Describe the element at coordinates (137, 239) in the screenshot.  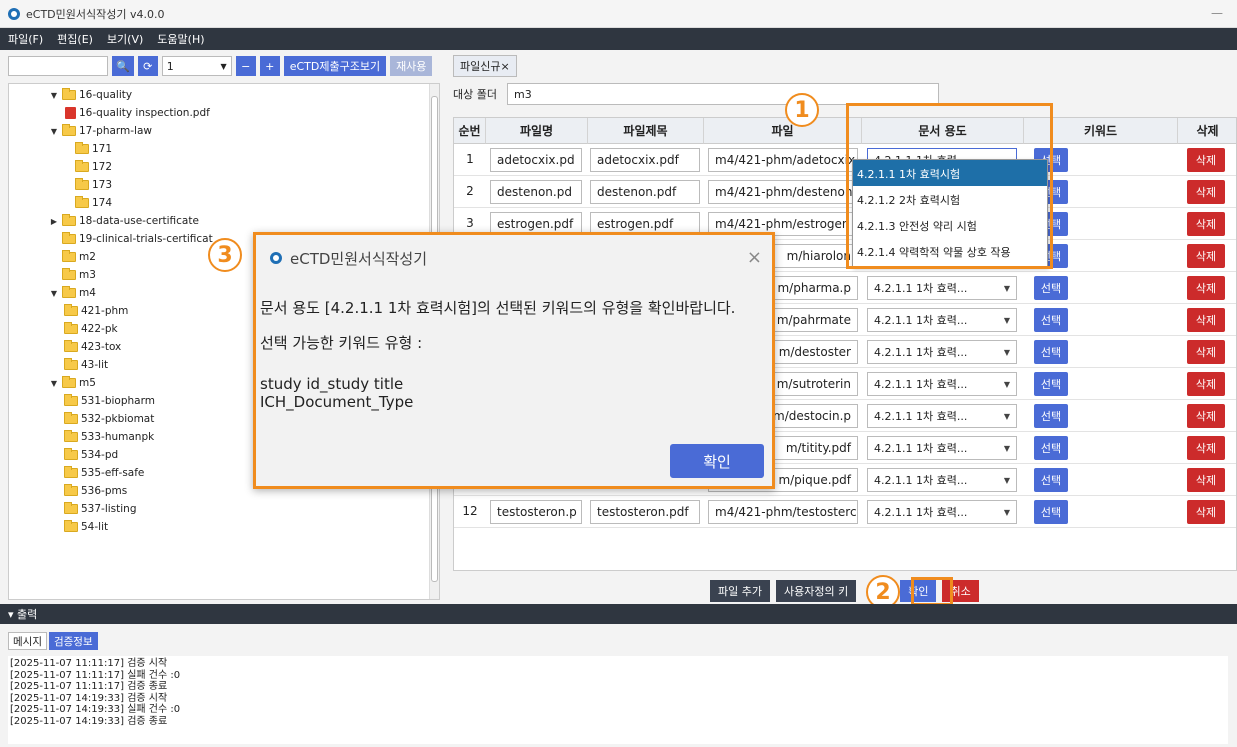
I see `tree-item: 19-clinical-trials-certificat` at that location.